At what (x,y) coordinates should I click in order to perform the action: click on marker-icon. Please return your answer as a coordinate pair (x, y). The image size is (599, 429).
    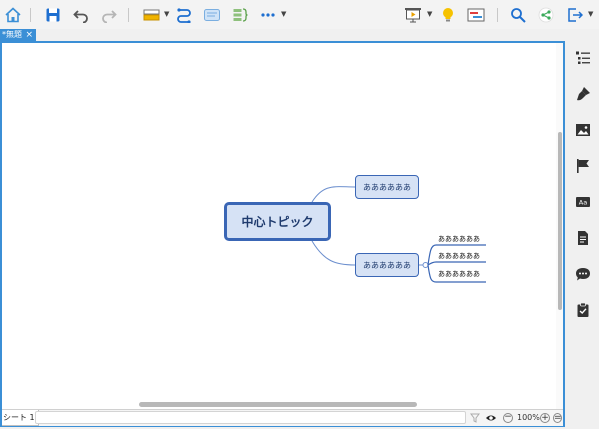
    Looking at the image, I should click on (583, 166).